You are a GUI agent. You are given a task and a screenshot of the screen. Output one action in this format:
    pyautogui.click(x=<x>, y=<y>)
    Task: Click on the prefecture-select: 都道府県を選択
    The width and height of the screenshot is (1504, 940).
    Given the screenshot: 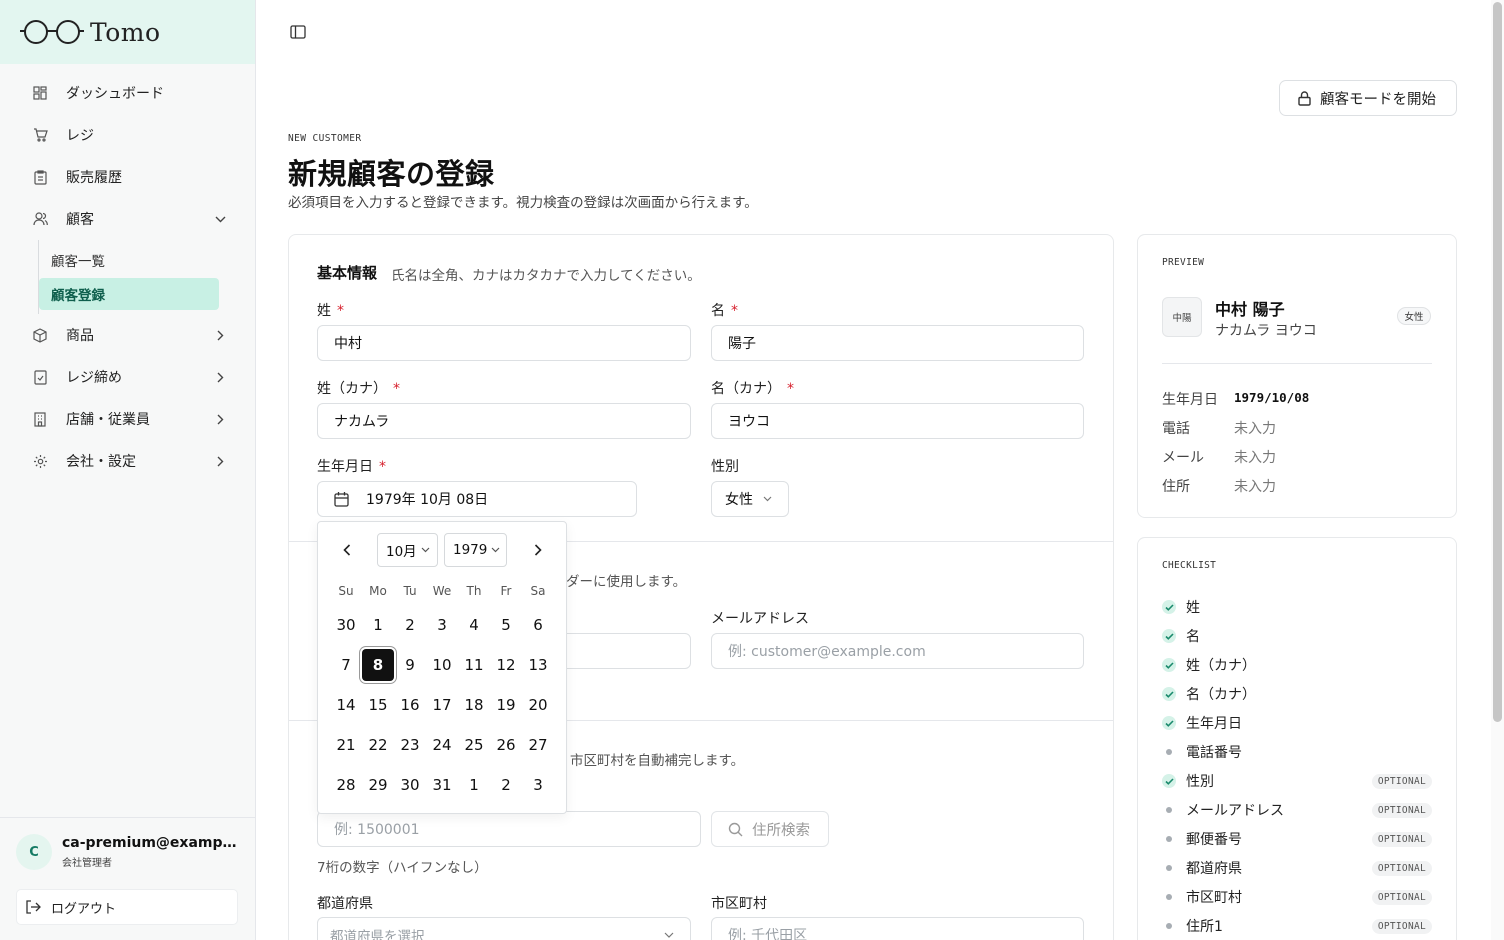 What is the action you would take?
    pyautogui.click(x=504, y=928)
    